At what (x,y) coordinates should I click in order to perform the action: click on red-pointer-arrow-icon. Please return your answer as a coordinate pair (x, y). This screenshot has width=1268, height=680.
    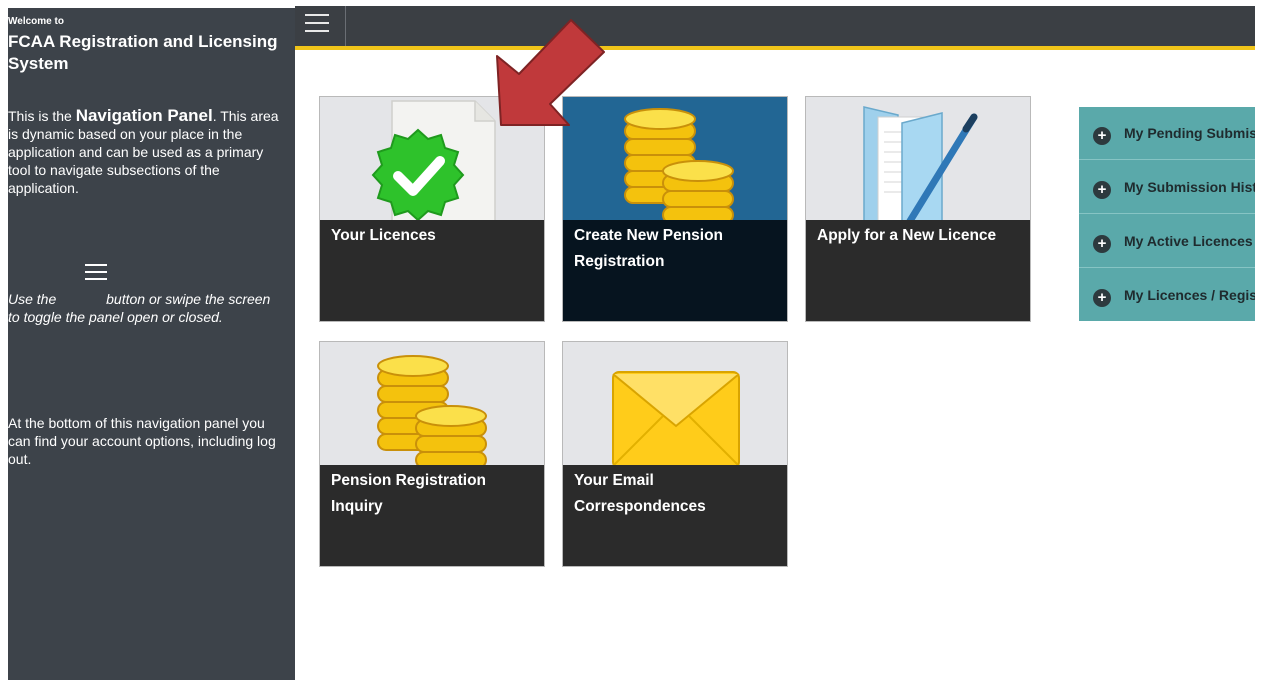
    Looking at the image, I should click on (550, 72).